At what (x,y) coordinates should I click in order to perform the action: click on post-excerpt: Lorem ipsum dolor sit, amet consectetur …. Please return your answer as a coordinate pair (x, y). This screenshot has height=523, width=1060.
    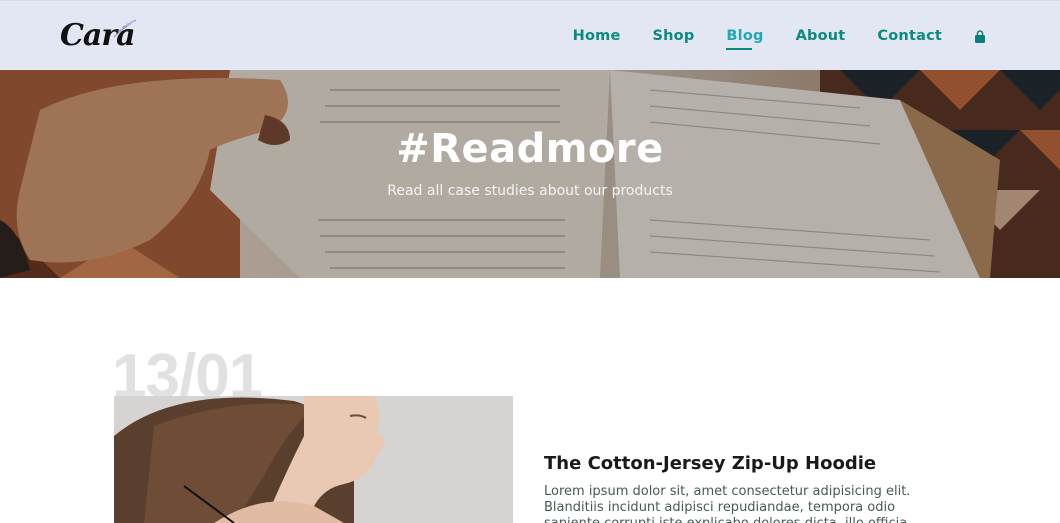
    Looking at the image, I should click on (727, 503).